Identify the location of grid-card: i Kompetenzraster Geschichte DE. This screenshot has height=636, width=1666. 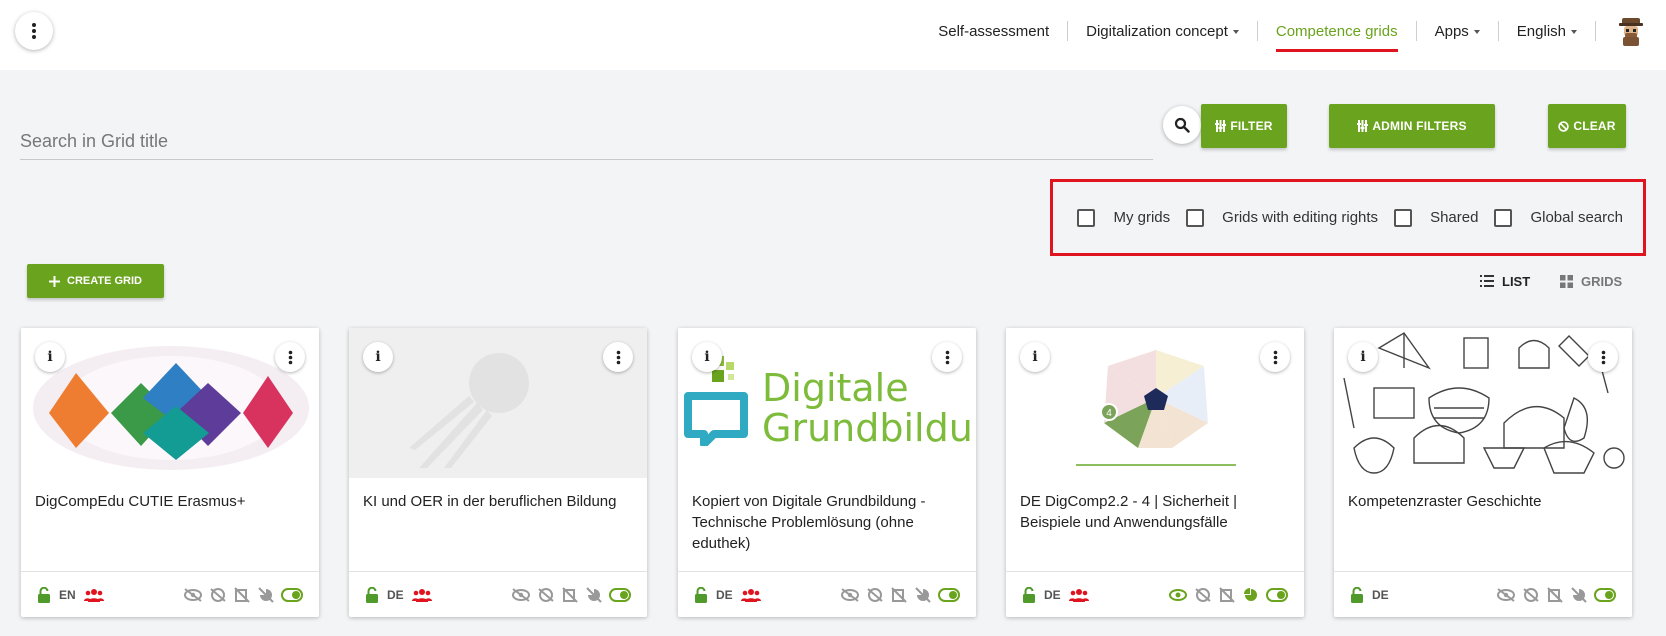
(1483, 472).